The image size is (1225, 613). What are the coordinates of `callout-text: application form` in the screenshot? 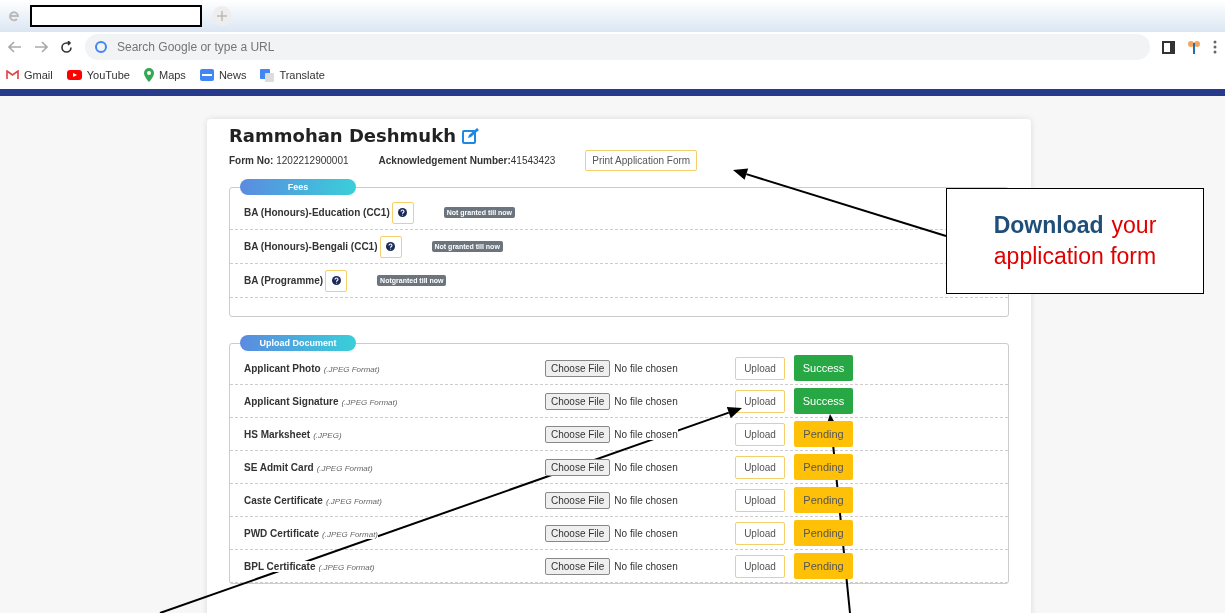 It's located at (1075, 256).